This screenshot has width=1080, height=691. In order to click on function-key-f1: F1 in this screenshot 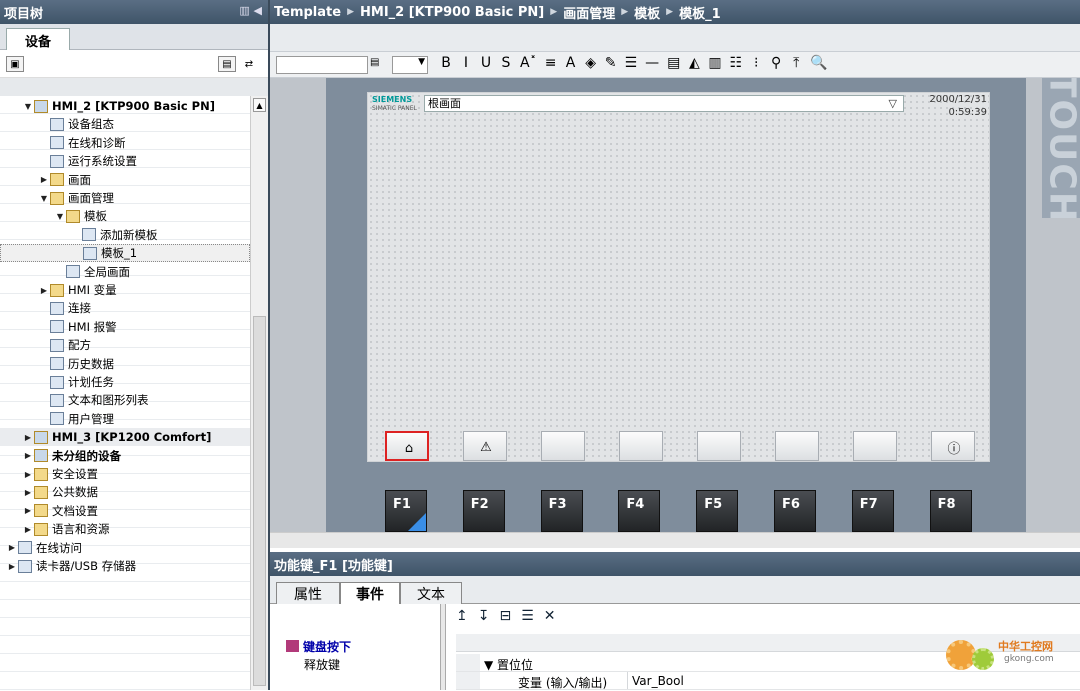, I will do `click(406, 511)`.